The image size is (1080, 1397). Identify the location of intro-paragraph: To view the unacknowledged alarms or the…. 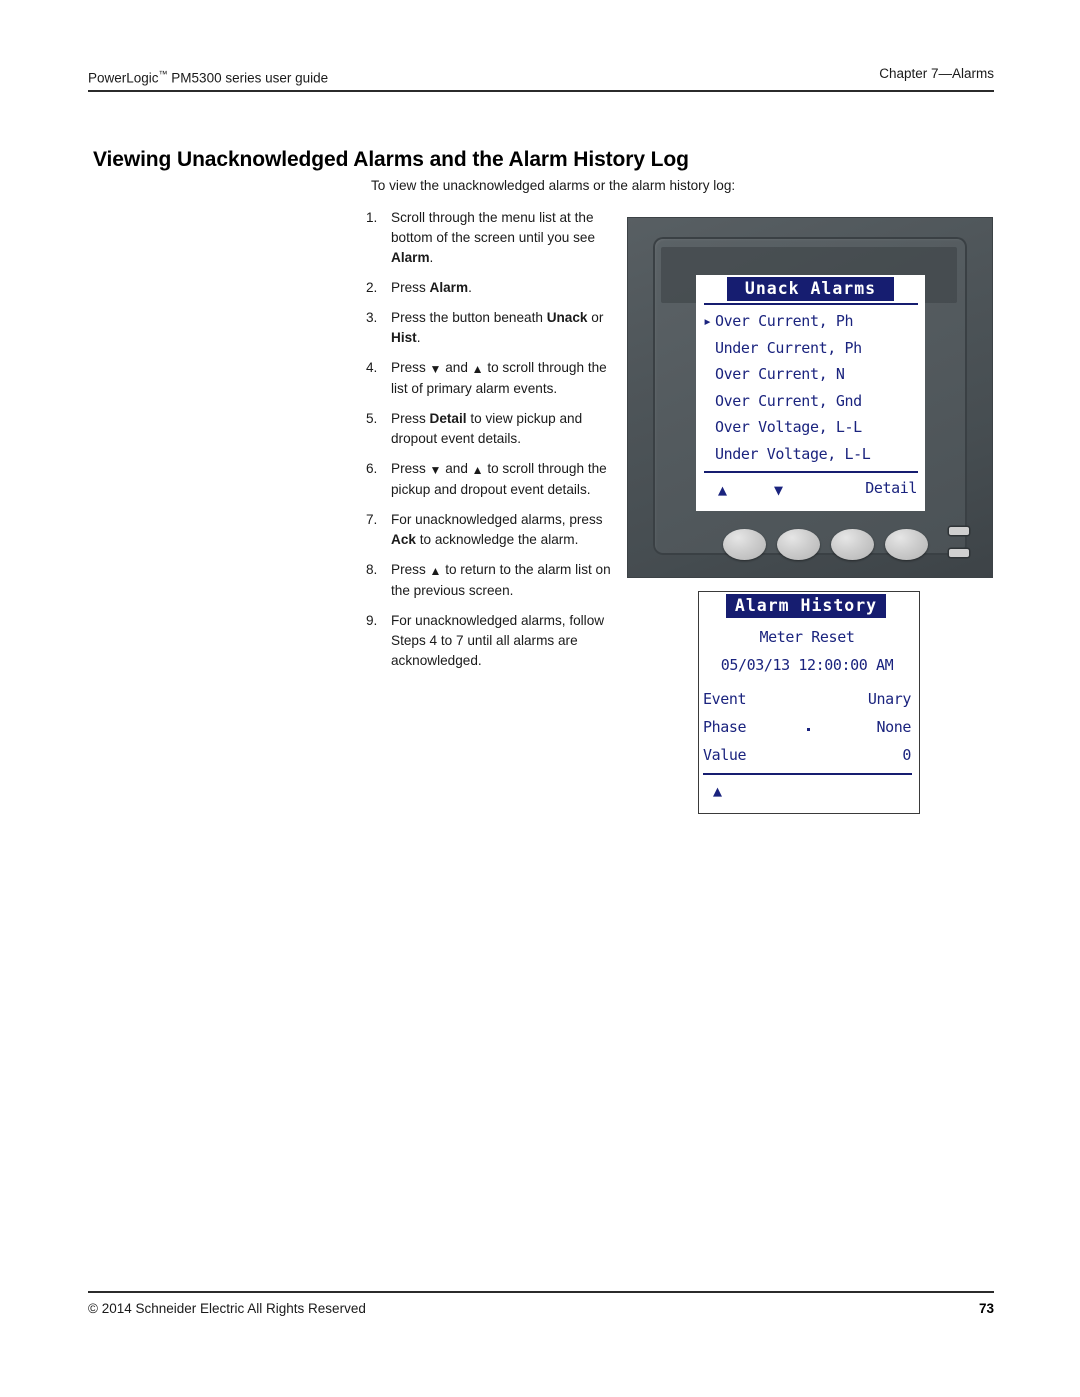
(553, 185).